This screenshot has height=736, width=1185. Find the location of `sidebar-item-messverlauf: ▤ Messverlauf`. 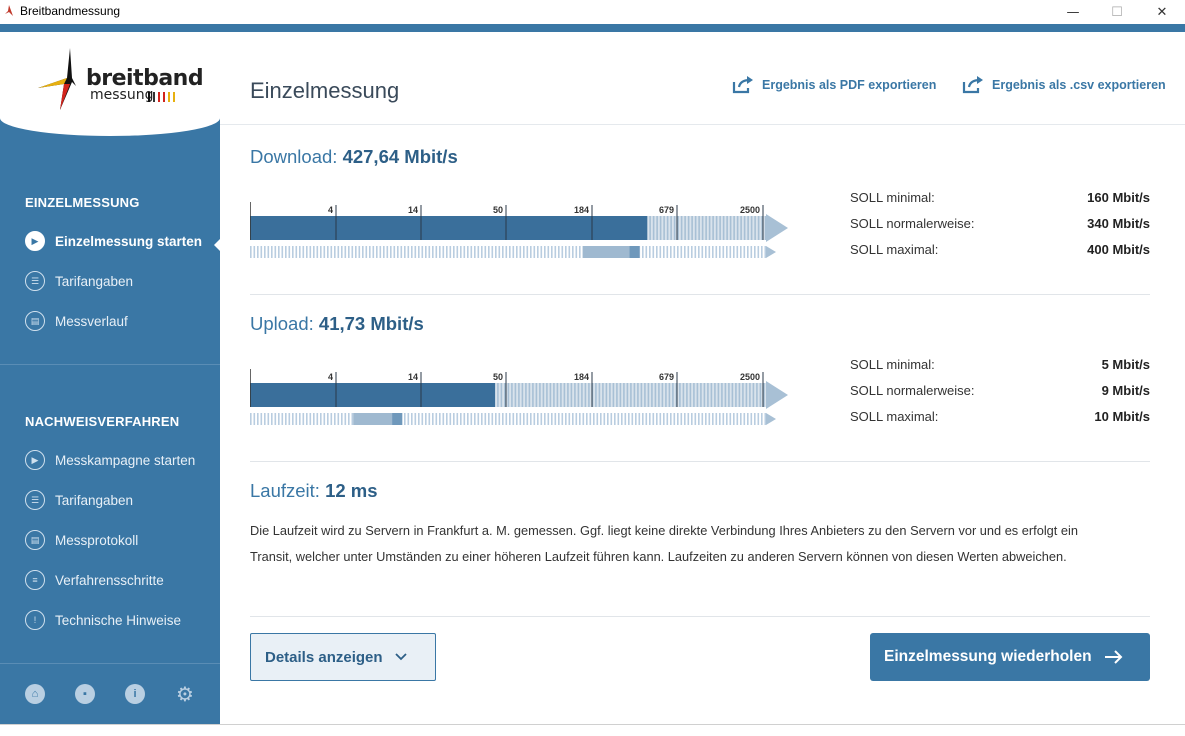

sidebar-item-messverlauf: ▤ Messverlauf is located at coordinates (76, 321).